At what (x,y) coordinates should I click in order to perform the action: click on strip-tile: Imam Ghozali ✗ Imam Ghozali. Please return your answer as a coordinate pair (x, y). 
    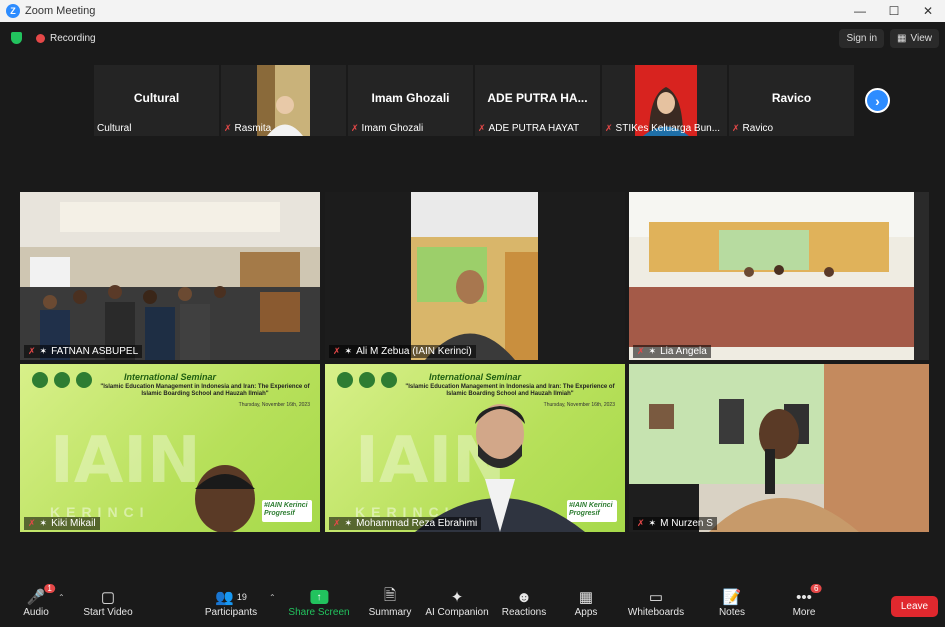
    Looking at the image, I should click on (410, 100).